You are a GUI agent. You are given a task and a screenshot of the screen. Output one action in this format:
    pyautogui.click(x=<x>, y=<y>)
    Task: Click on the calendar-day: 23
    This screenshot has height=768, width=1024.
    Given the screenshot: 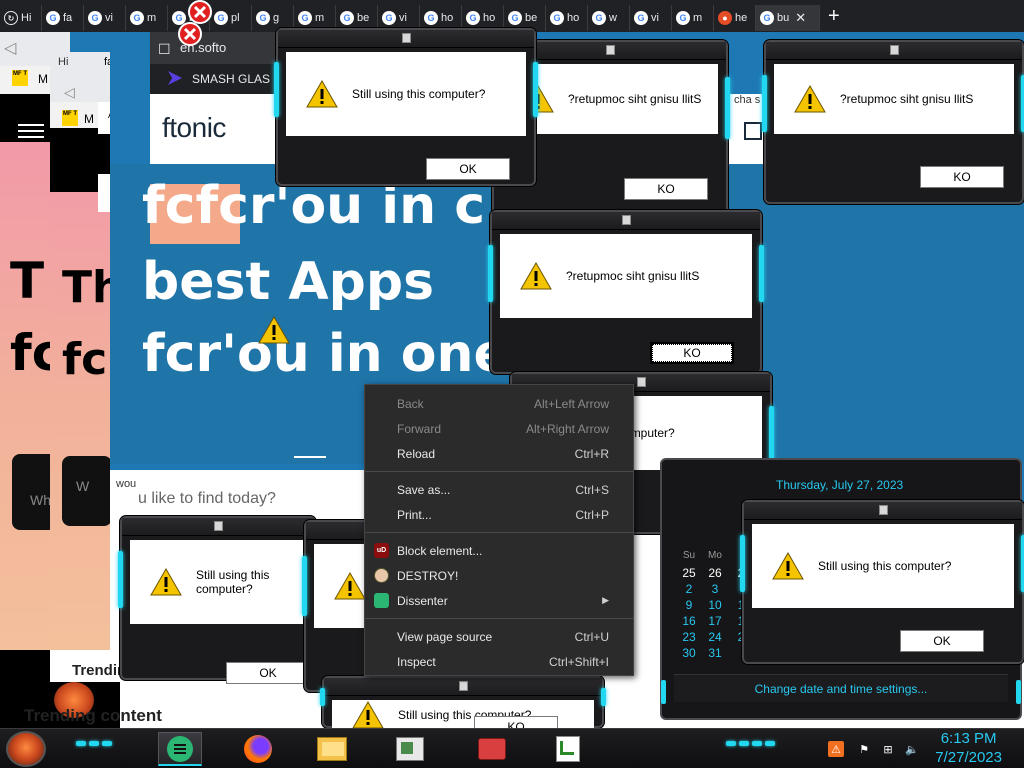 What is the action you would take?
    pyautogui.click(x=689, y=638)
    